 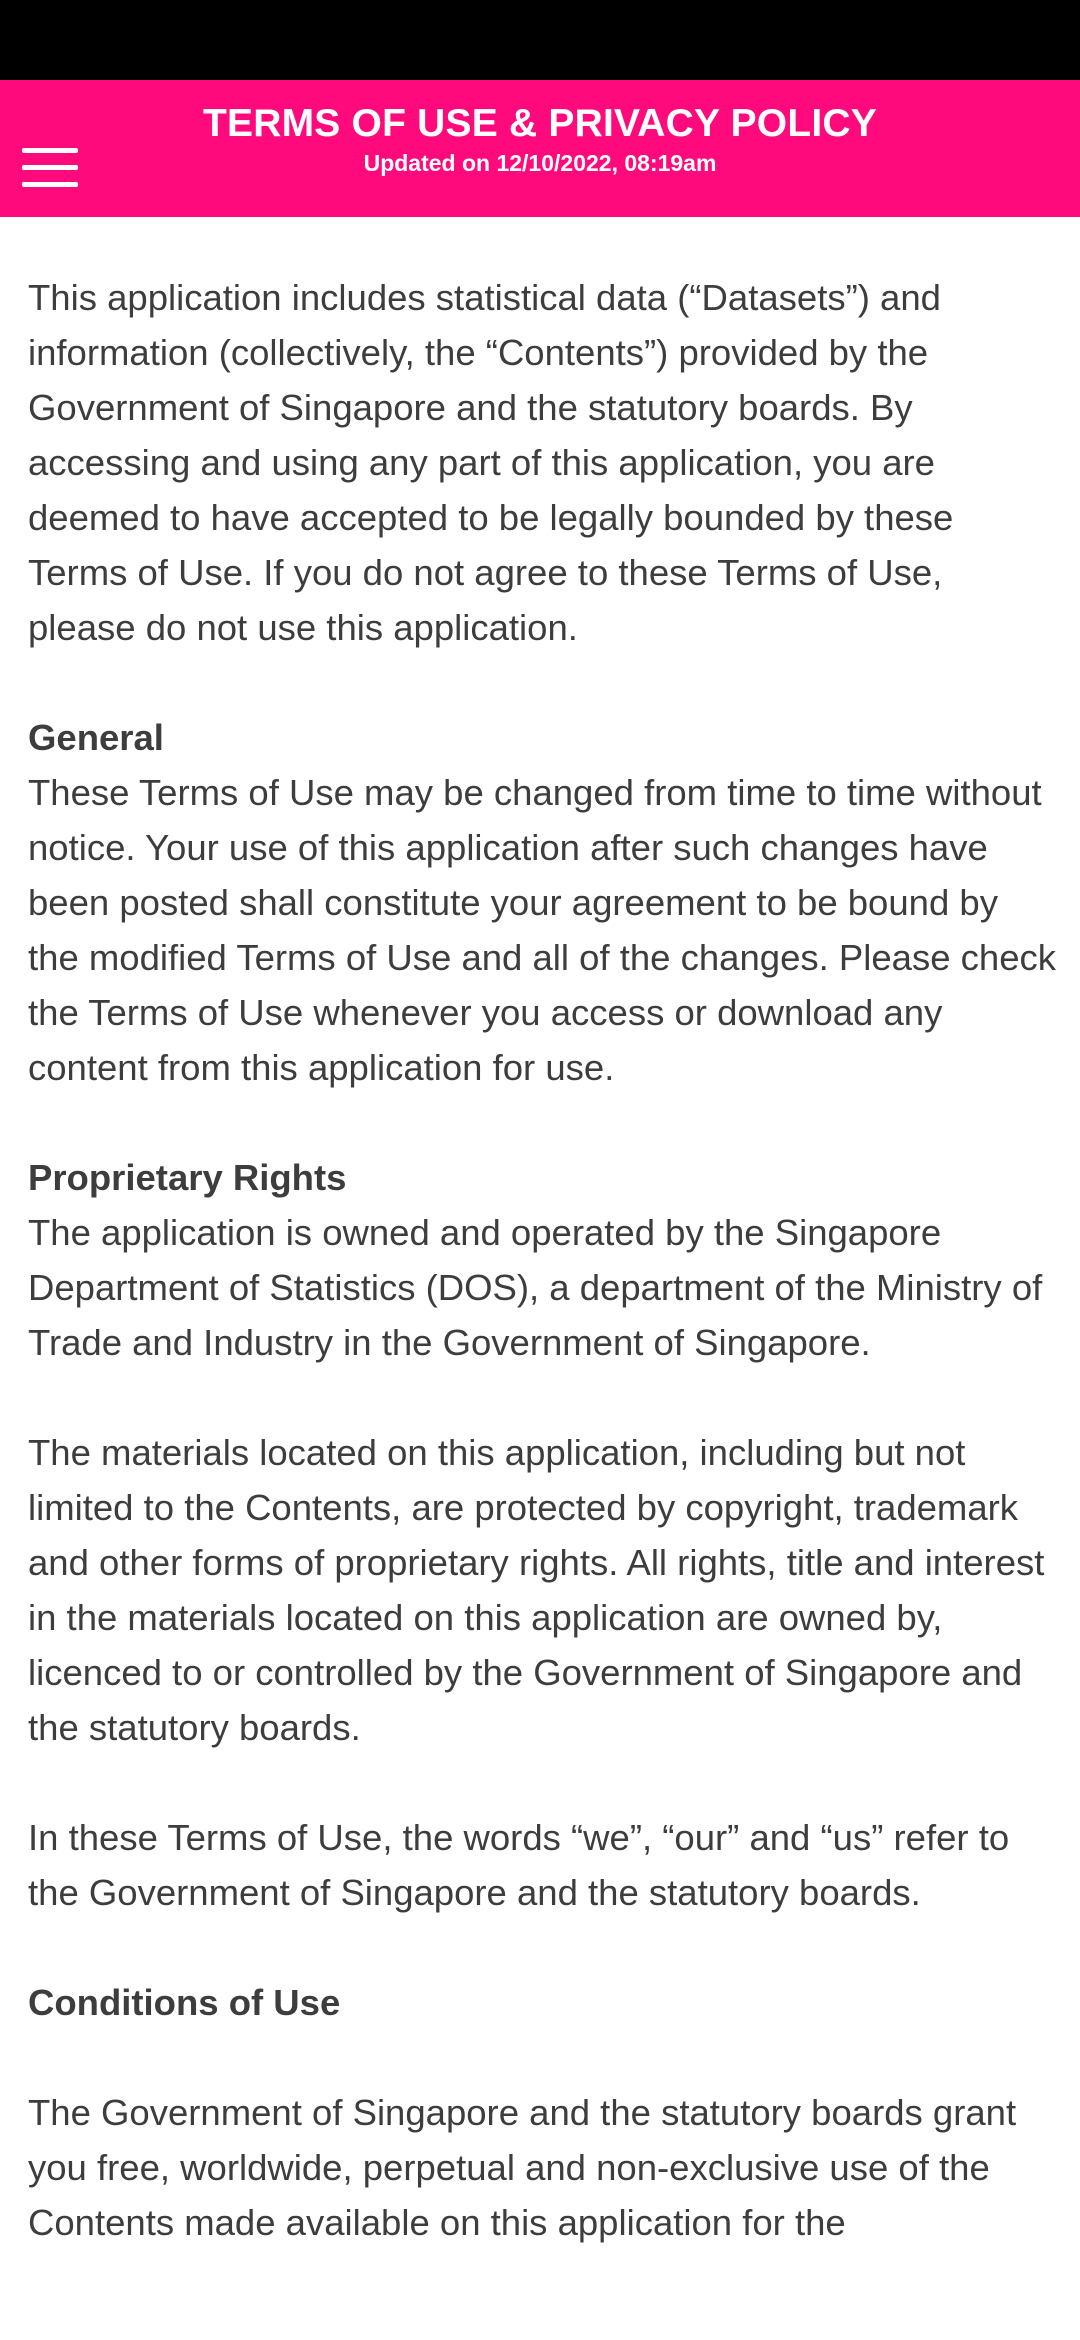 I want to click on hamburger-menu-icon, so click(x=50, y=168).